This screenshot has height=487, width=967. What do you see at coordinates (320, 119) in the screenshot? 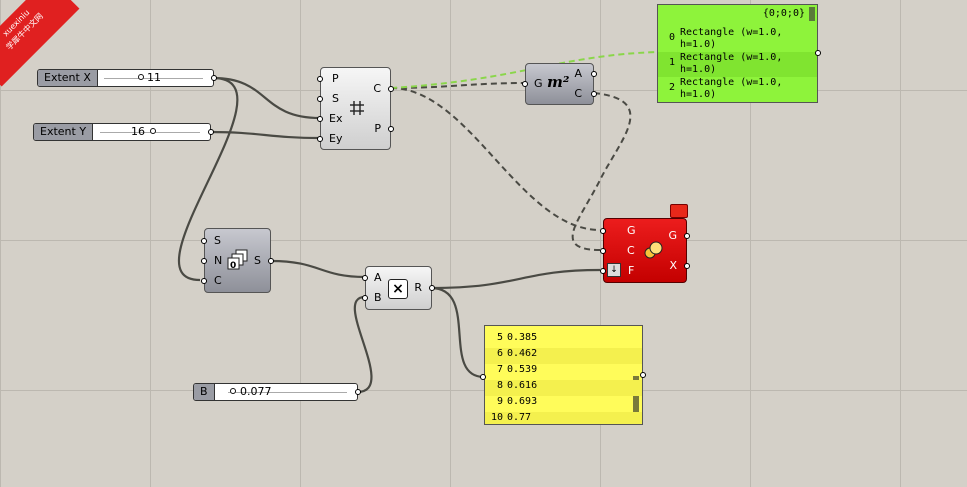
I see `port-ex-in` at bounding box center [320, 119].